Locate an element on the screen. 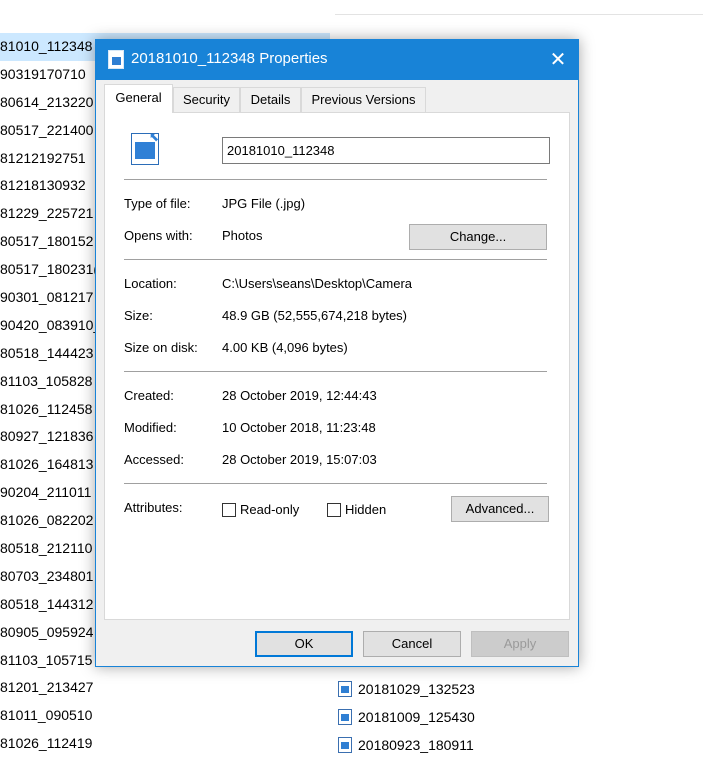 The image size is (703, 759). title-bar: 20181010_112348 Properties ✕ is located at coordinates (337, 60).